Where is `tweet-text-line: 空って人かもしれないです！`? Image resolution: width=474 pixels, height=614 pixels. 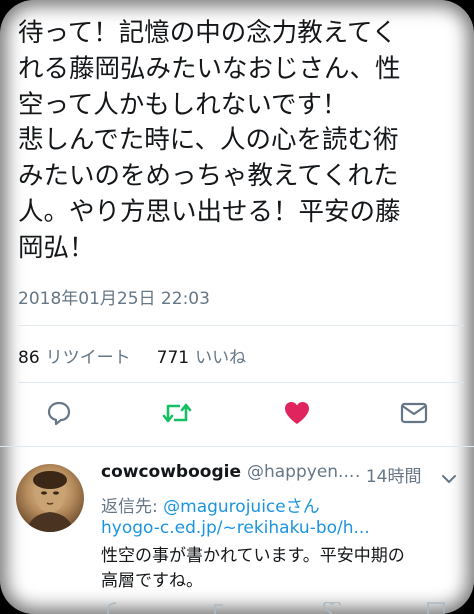
tweet-text-line: 空って人かもしれないです！ is located at coordinates (183, 104).